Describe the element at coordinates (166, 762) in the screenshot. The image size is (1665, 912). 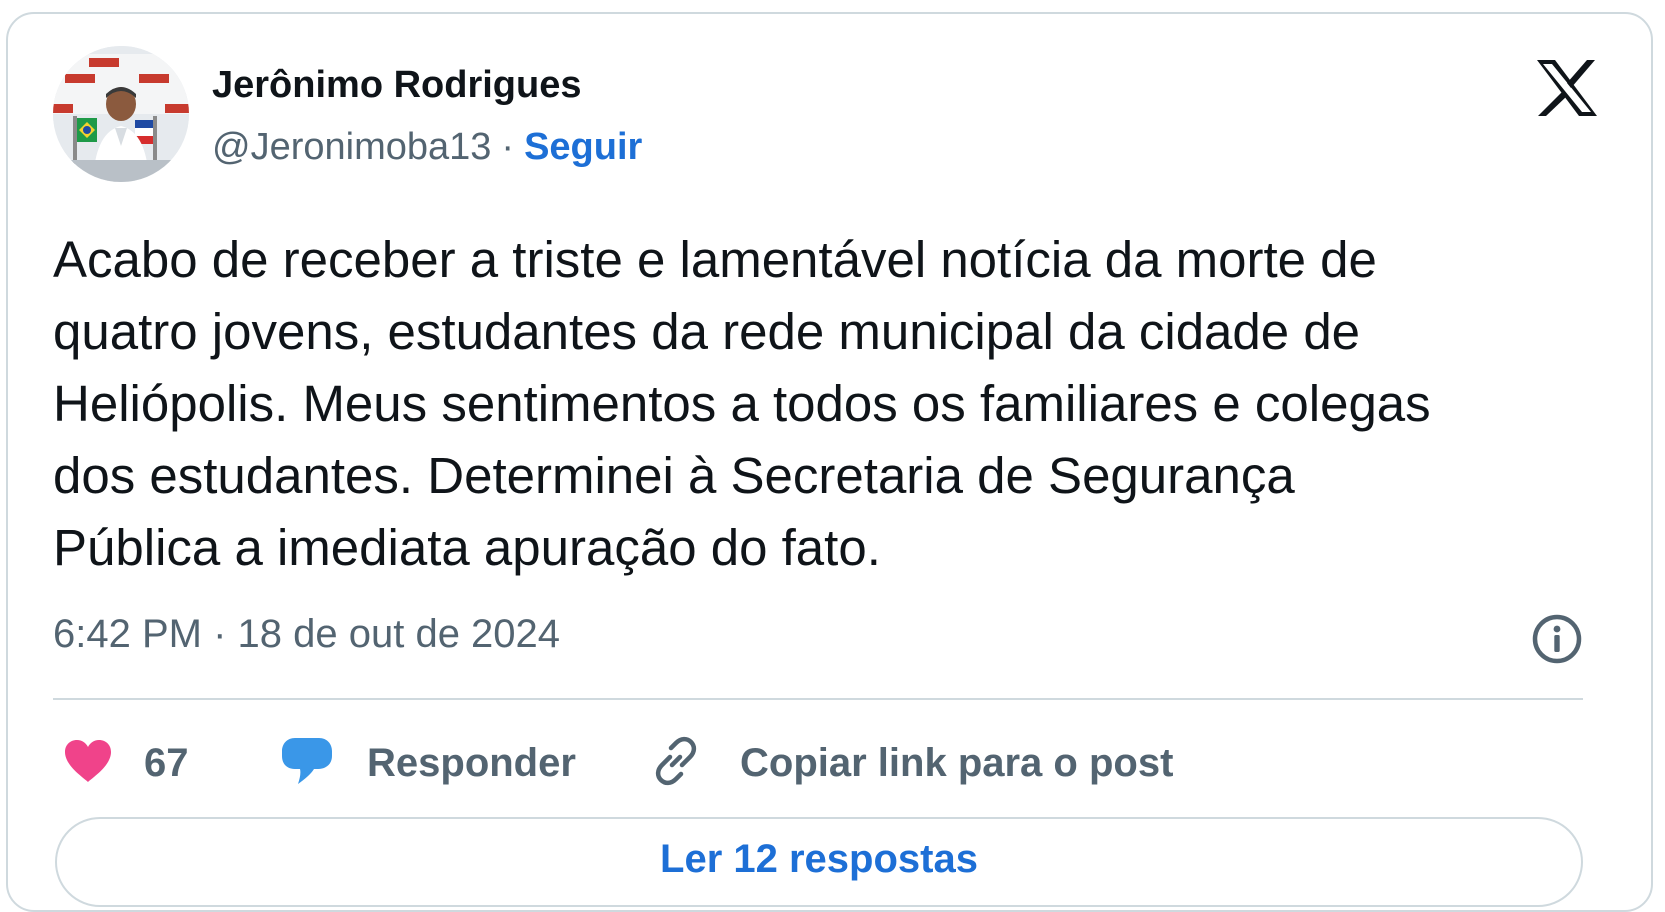
I see `like-count: 67` at that location.